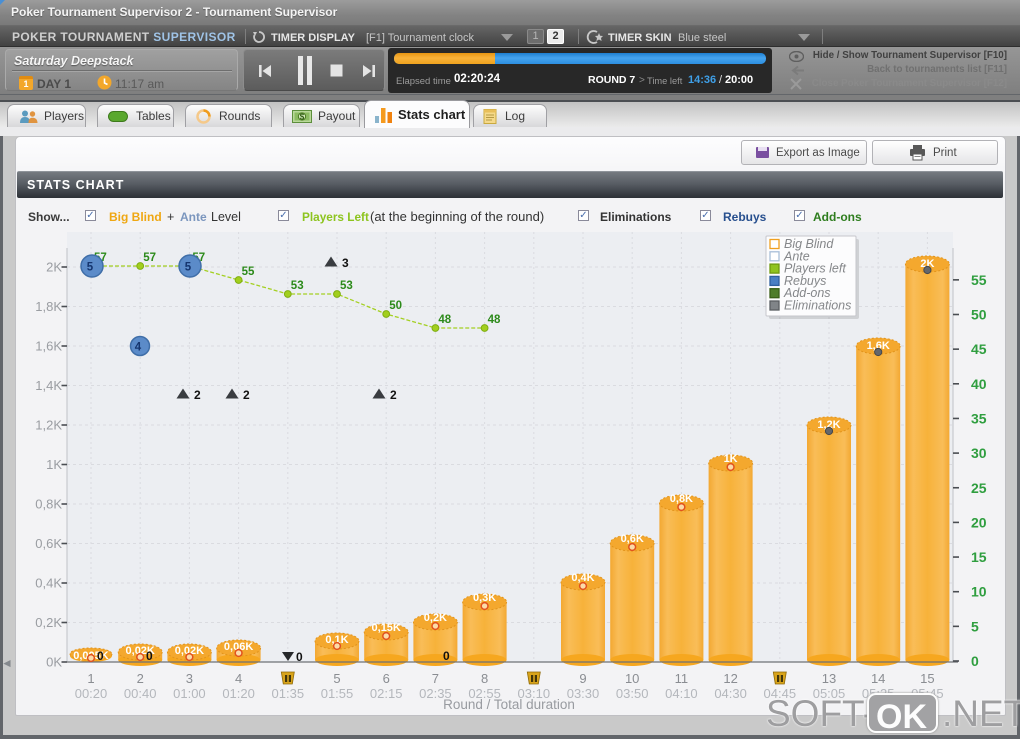 The height and width of the screenshot is (739, 1020). I want to click on svg-text: 1,6K, so click(48, 346).